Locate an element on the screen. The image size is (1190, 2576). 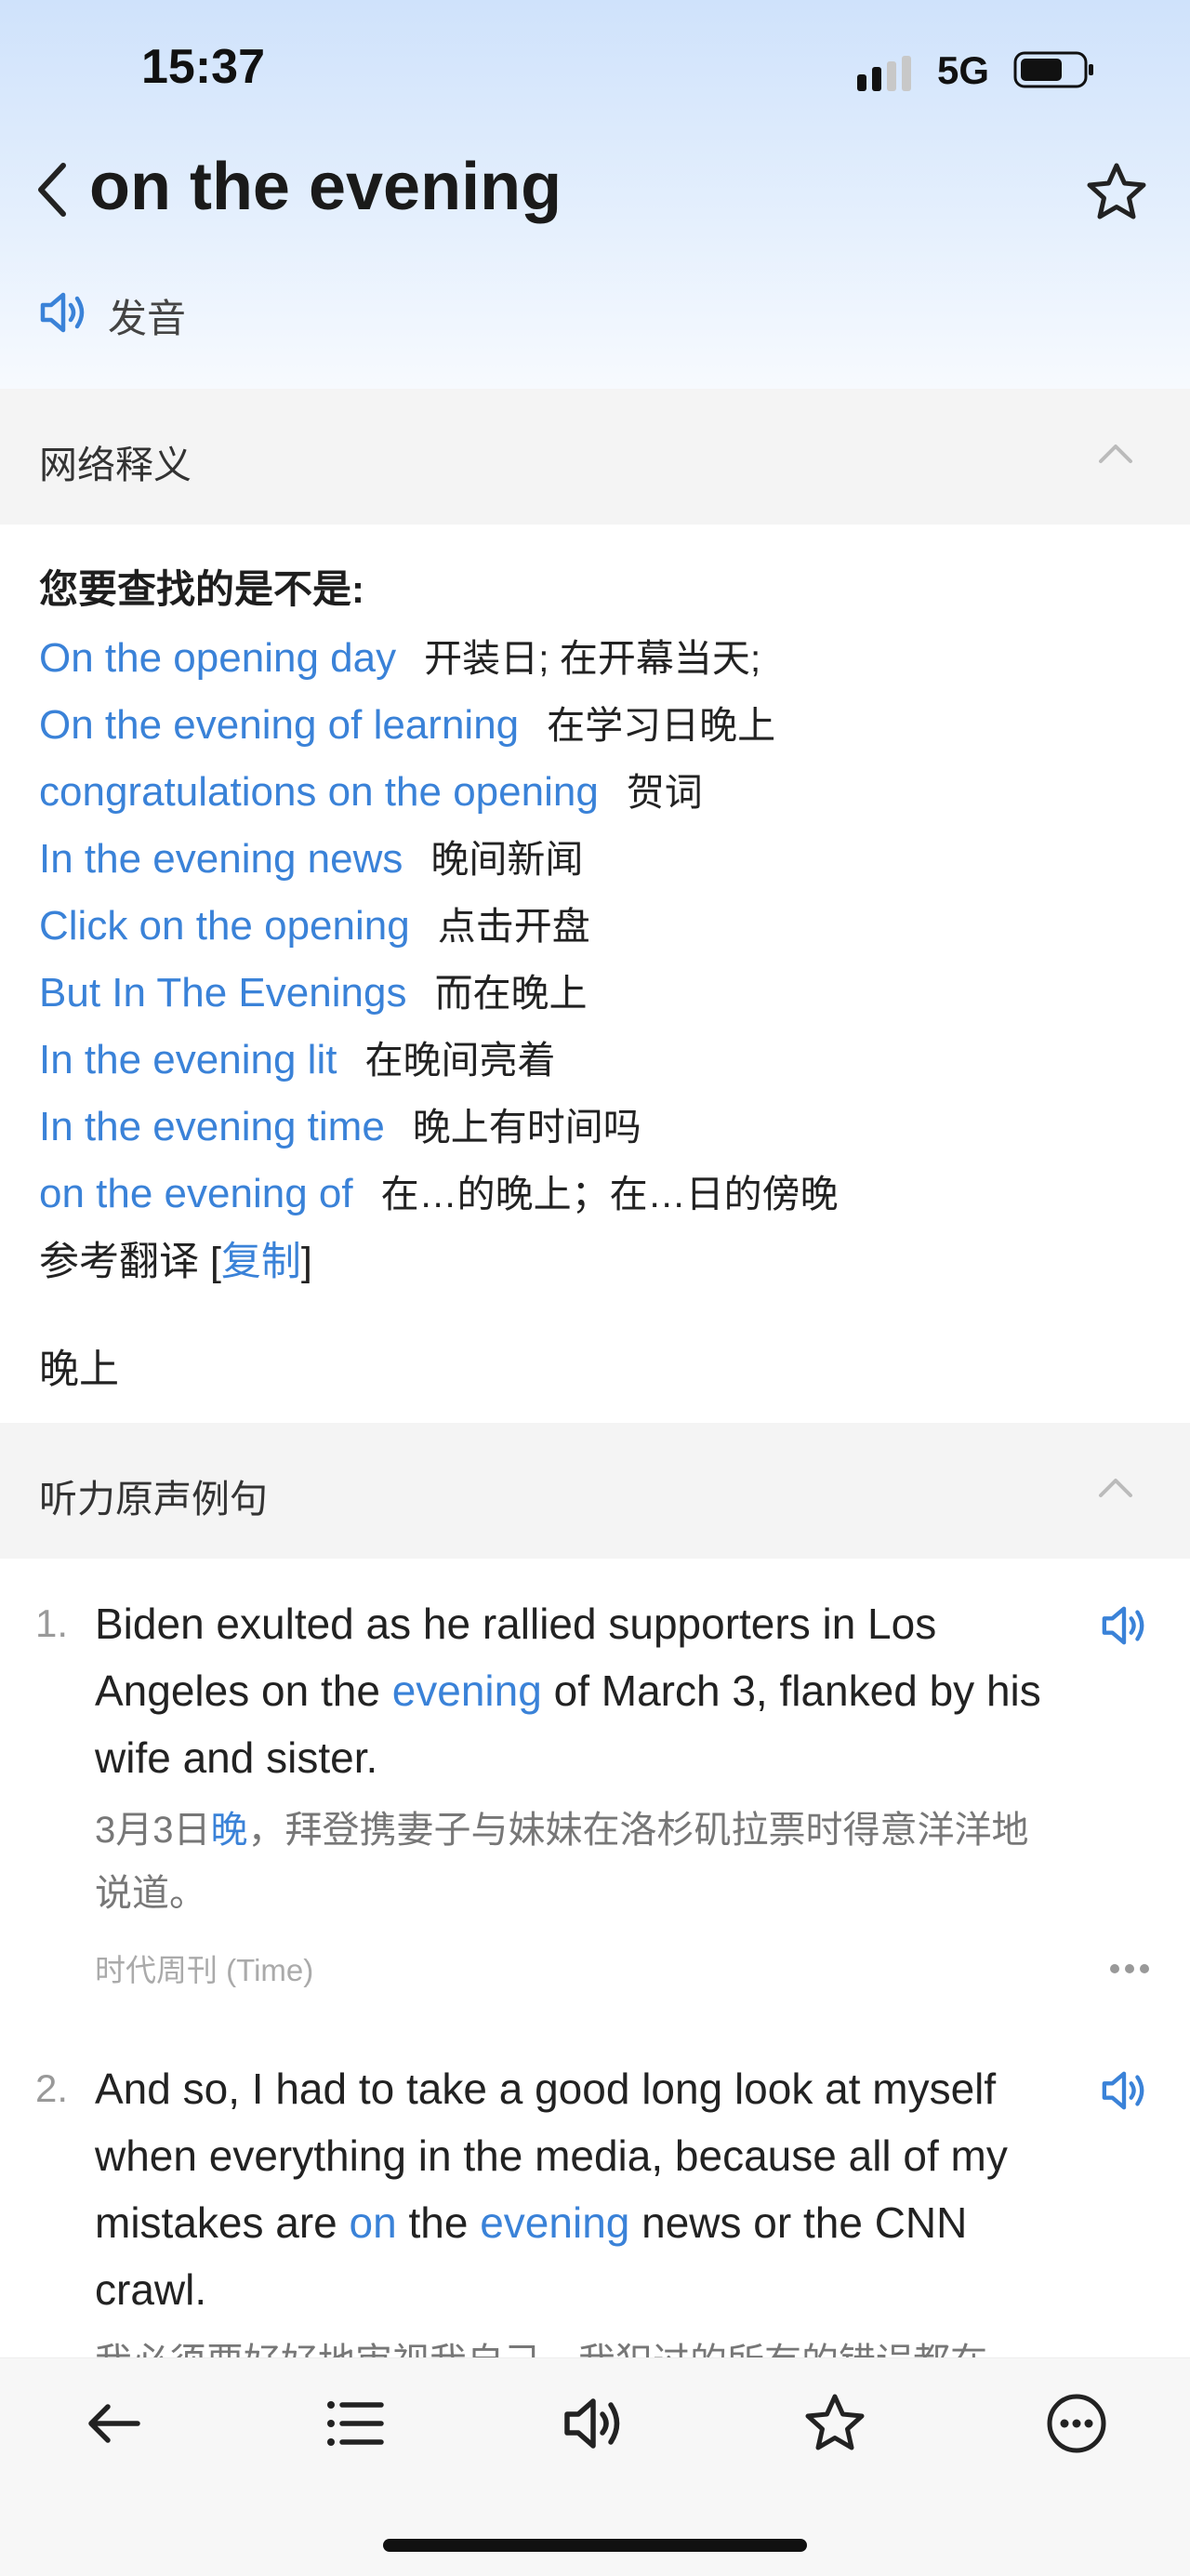
suggestion-zh: 贺词 is located at coordinates (664, 792).